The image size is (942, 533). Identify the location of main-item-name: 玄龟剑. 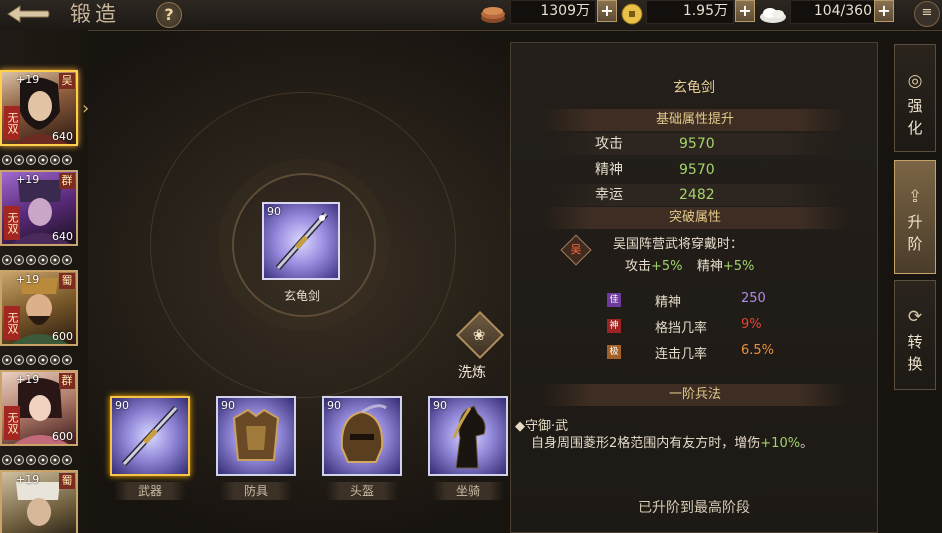
(301, 296).